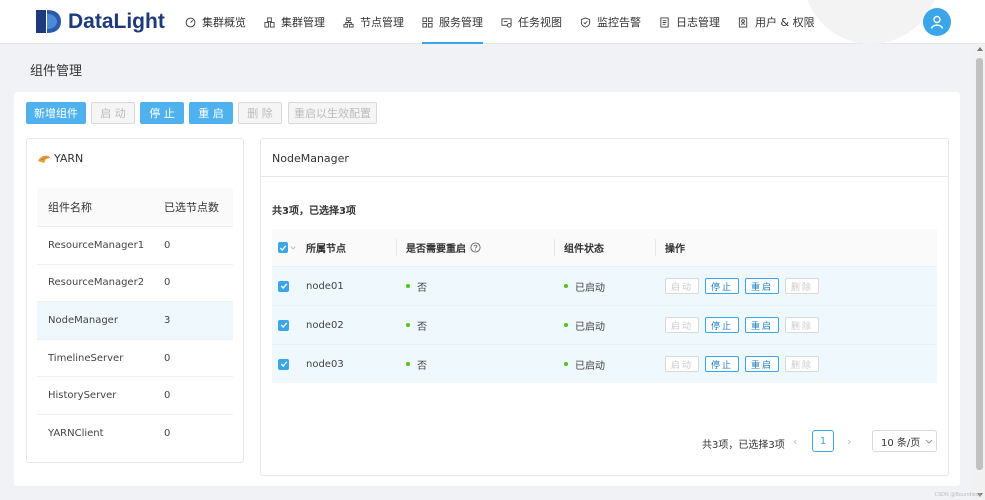 The height and width of the screenshot is (500, 985). What do you see at coordinates (113, 113) in the screenshot?
I see `start-button: 启 动` at bounding box center [113, 113].